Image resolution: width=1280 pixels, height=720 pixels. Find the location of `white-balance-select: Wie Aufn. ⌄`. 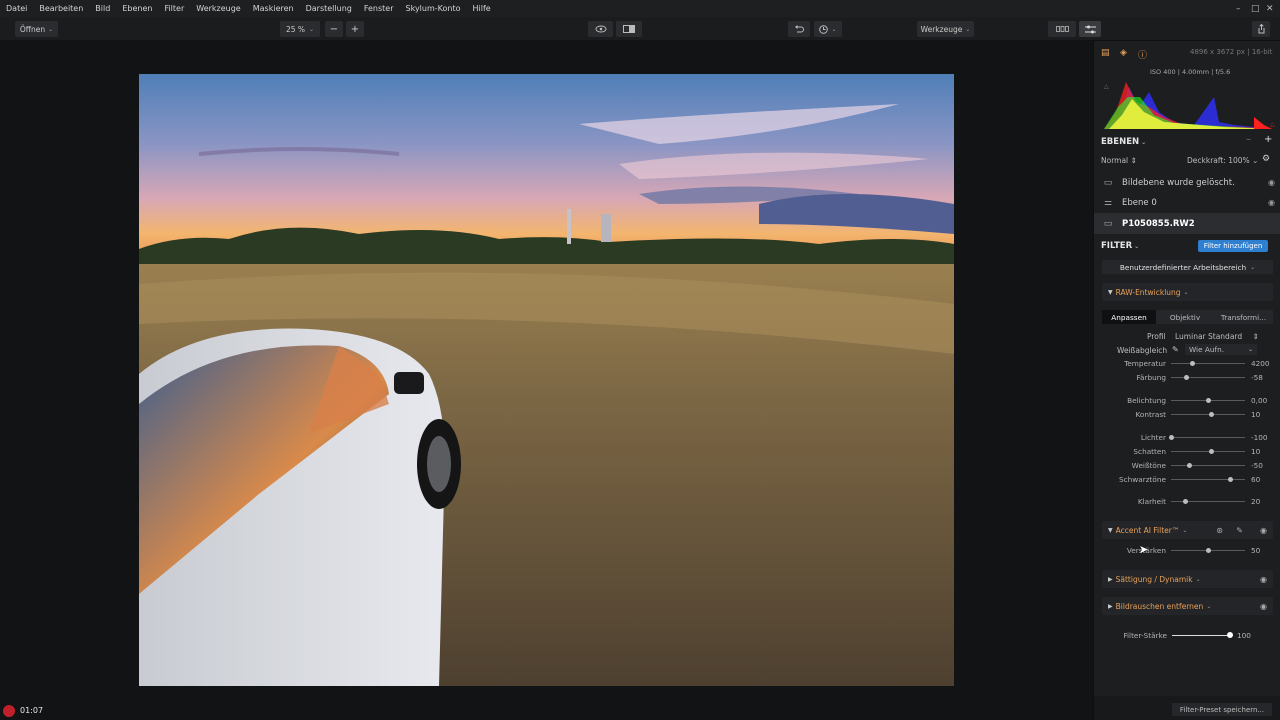

white-balance-select: Wie Aufn. ⌄ is located at coordinates (1221, 349).